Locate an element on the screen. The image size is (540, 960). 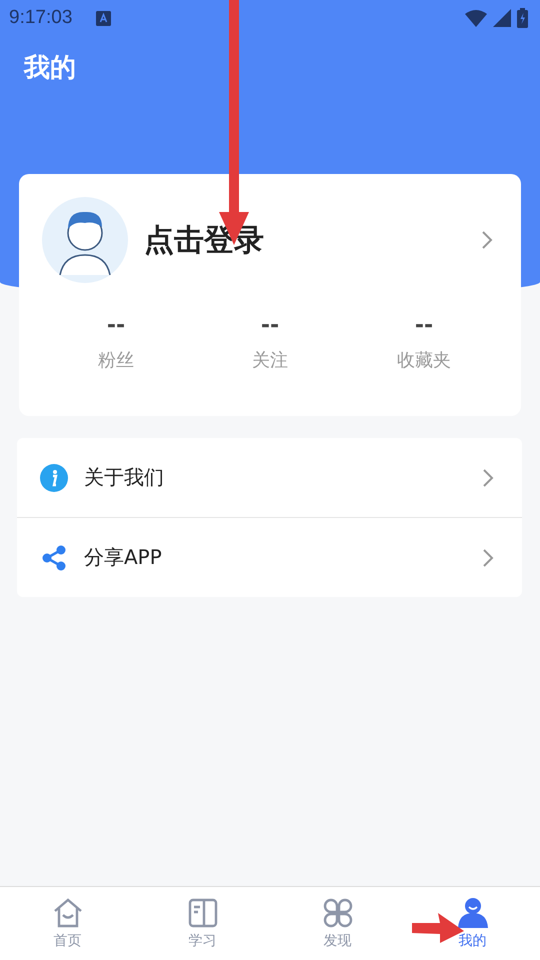
grid-icon is located at coordinates (337, 913).